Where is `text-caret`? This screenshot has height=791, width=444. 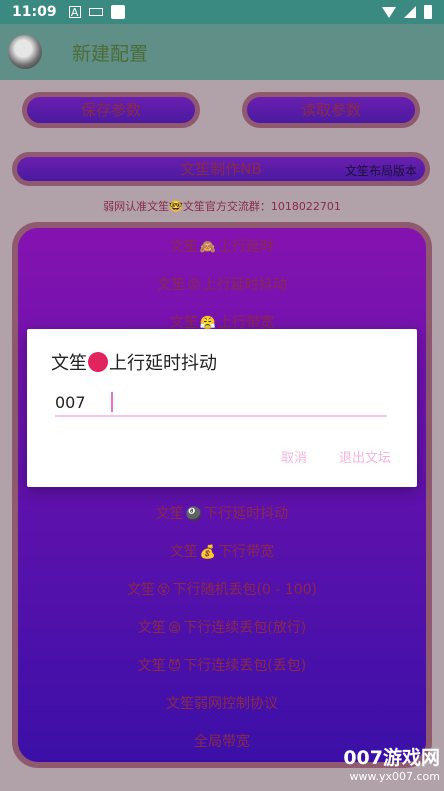 text-caret is located at coordinates (112, 402).